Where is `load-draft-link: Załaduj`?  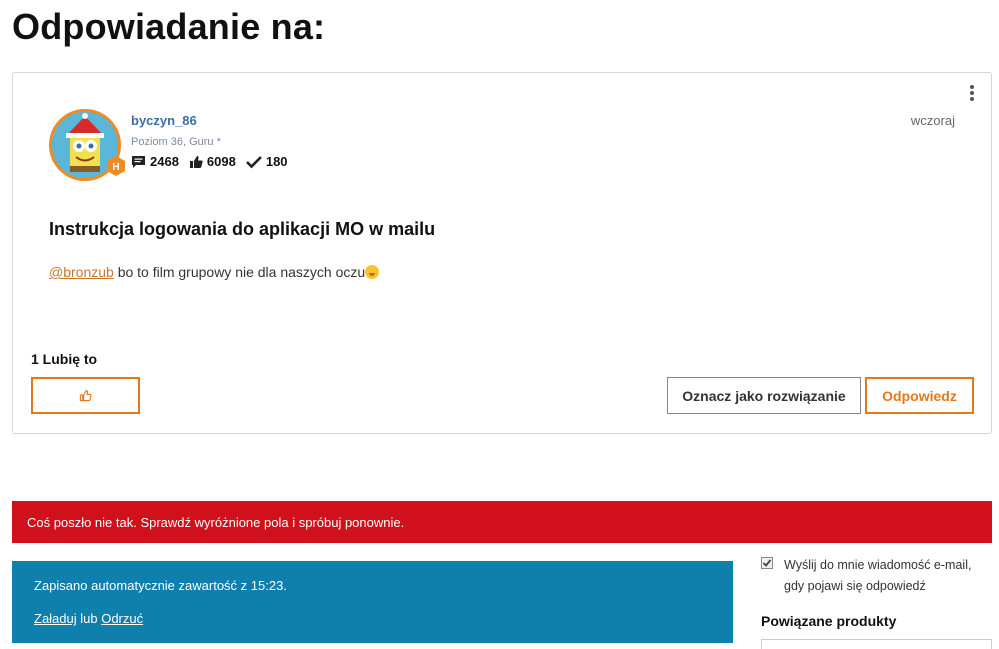 load-draft-link: Załaduj is located at coordinates (55, 618).